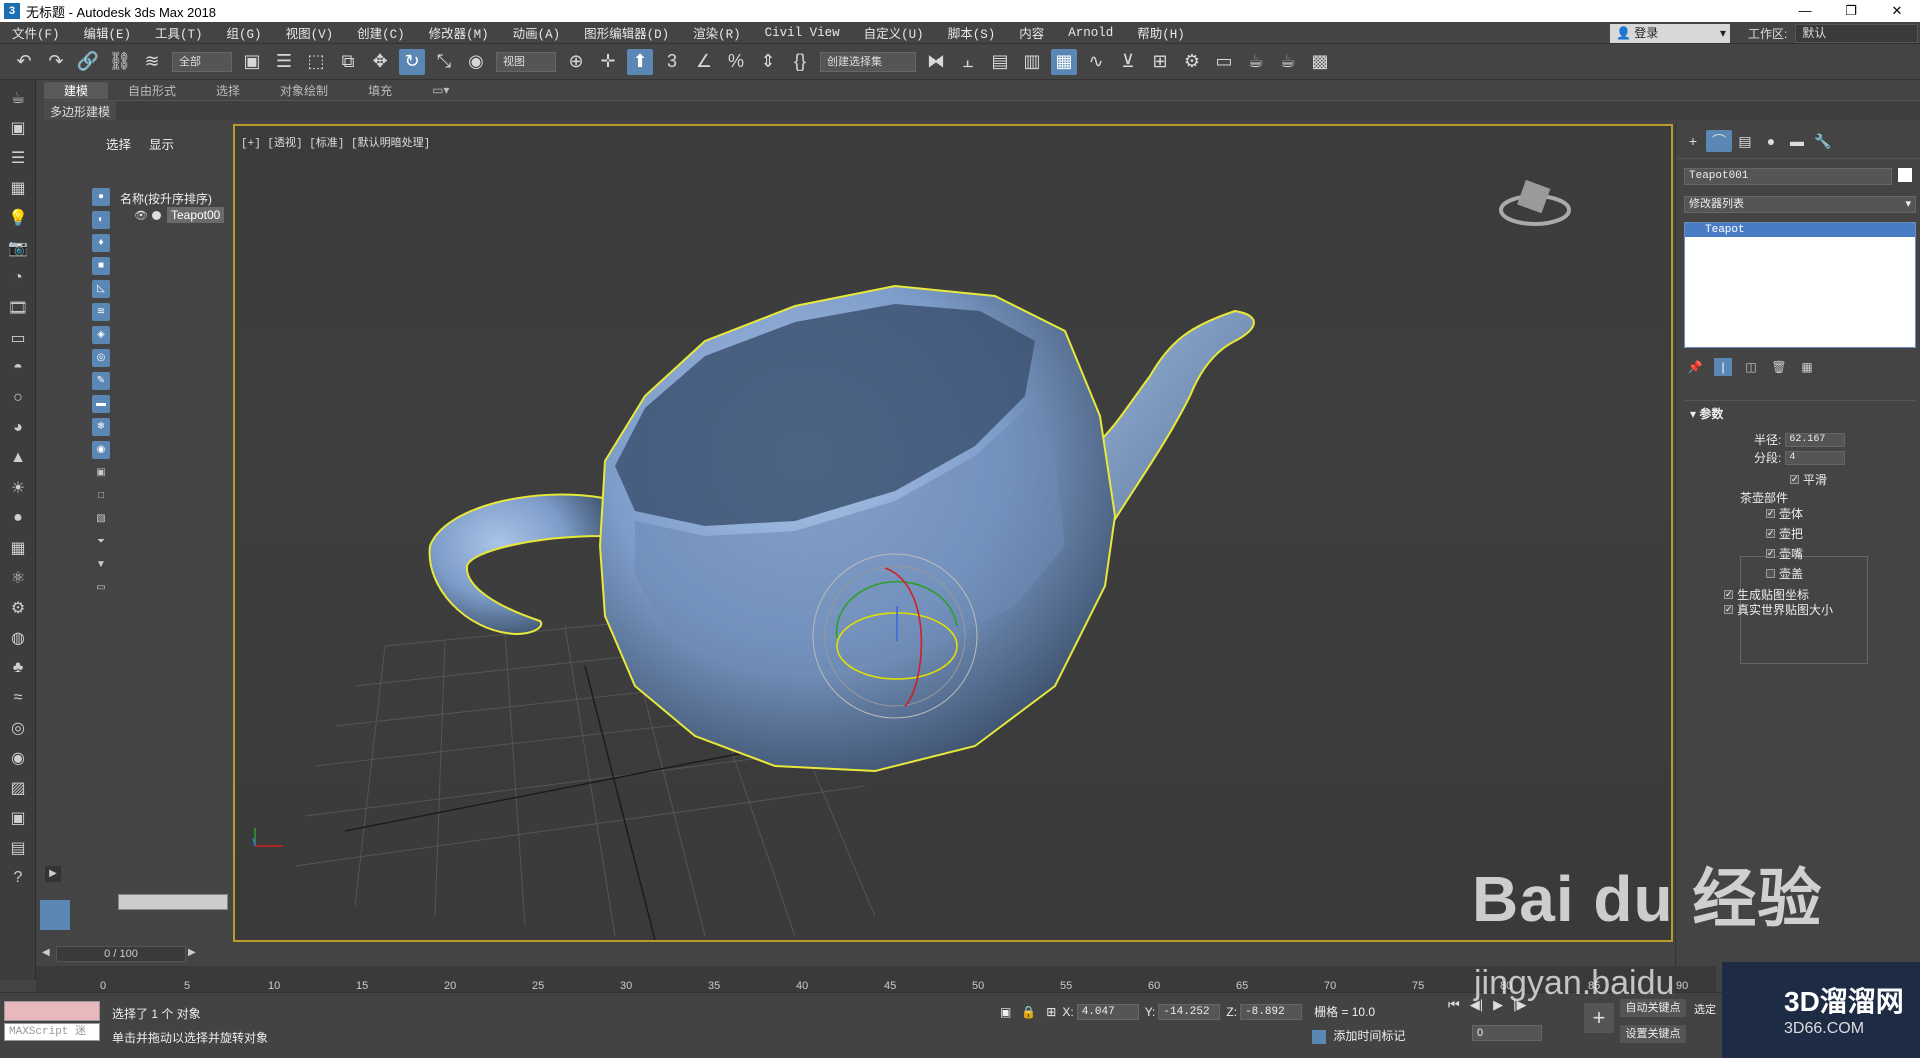 Image resolution: width=1920 pixels, height=1058 pixels. I want to click on modifier-list-dropdown: 修改器列表 ▾, so click(1800, 204).